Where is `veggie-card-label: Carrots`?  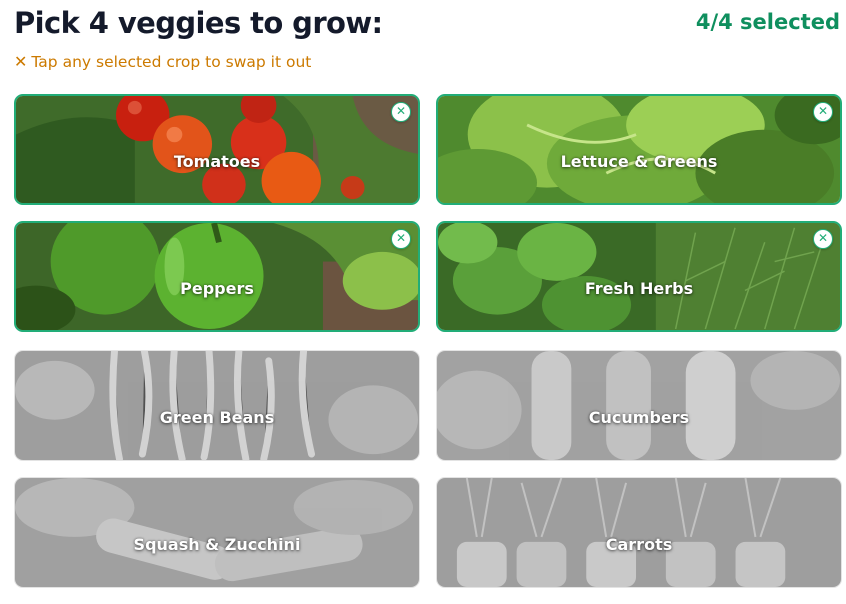 veggie-card-label: Carrots is located at coordinates (639, 544).